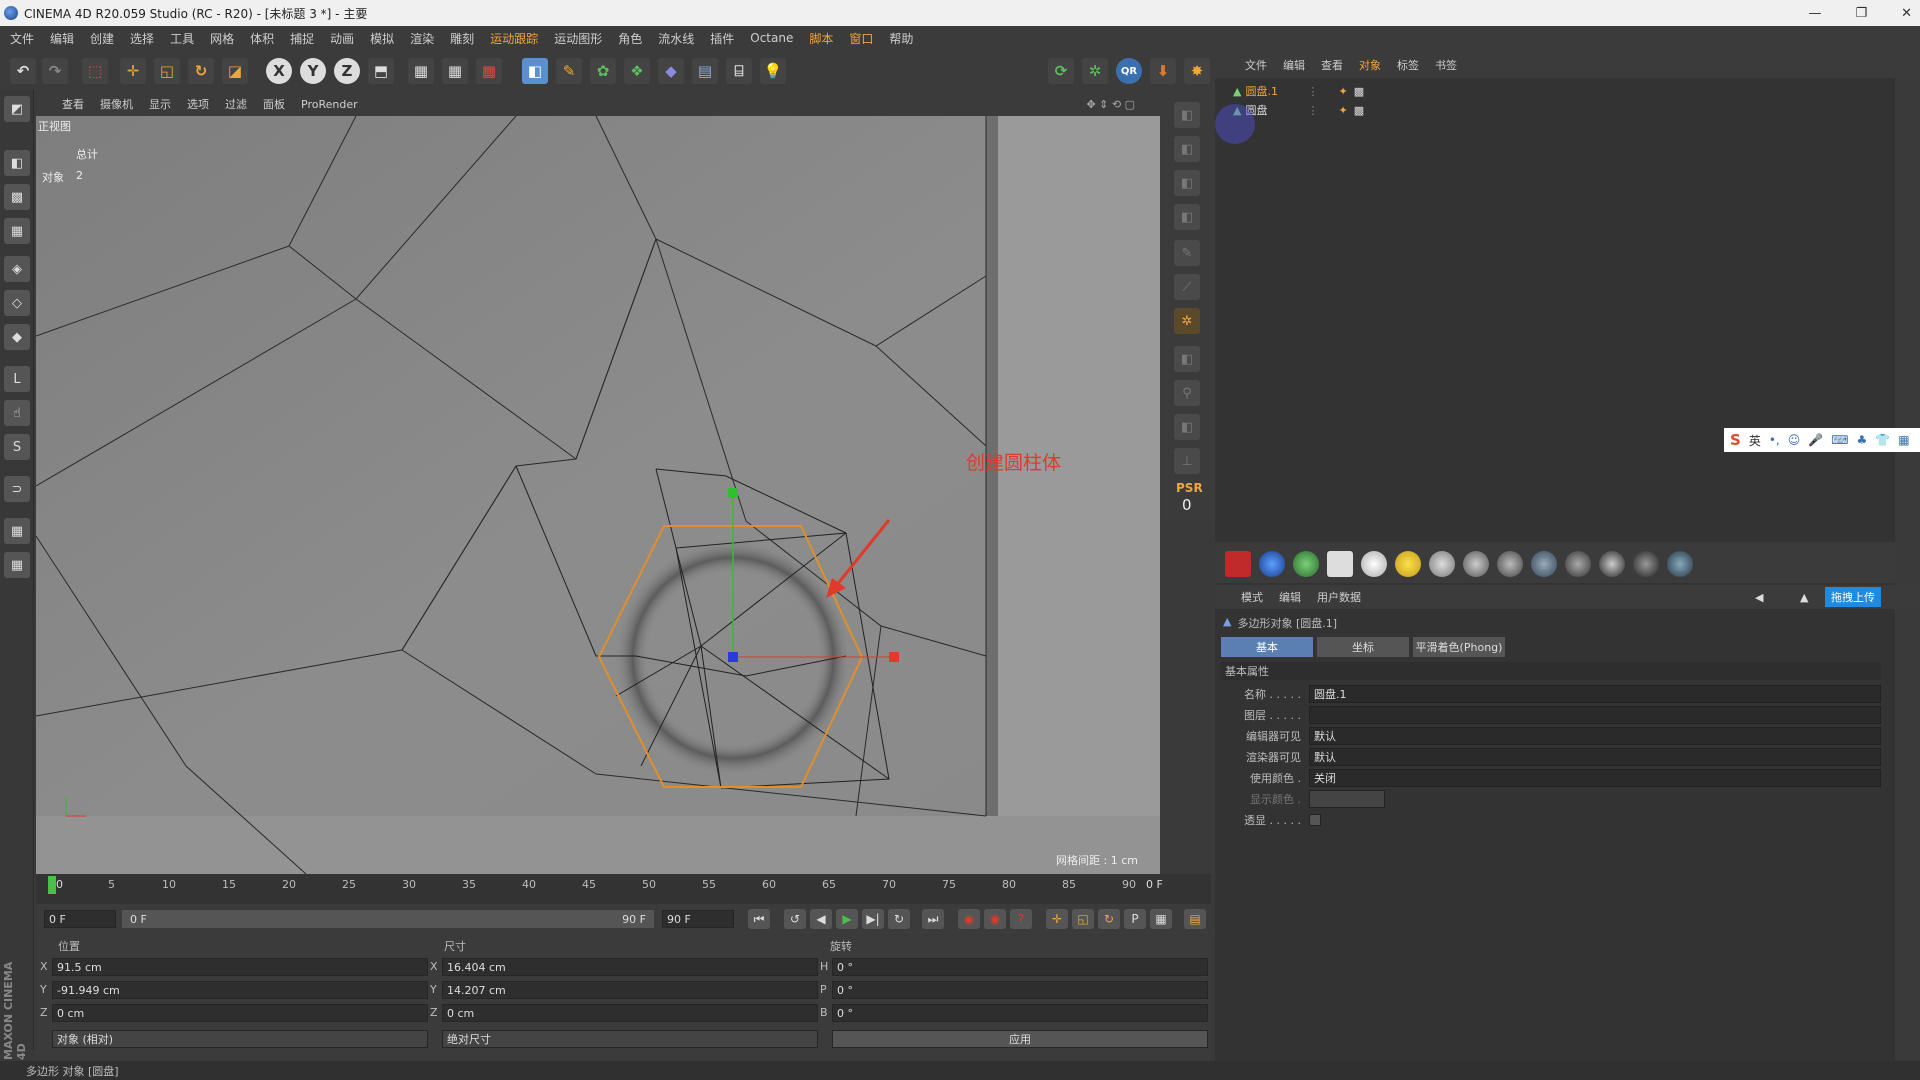 This screenshot has width=1920, height=1080. What do you see at coordinates (535, 71) in the screenshot?
I see `cube-icon: ◧` at bounding box center [535, 71].